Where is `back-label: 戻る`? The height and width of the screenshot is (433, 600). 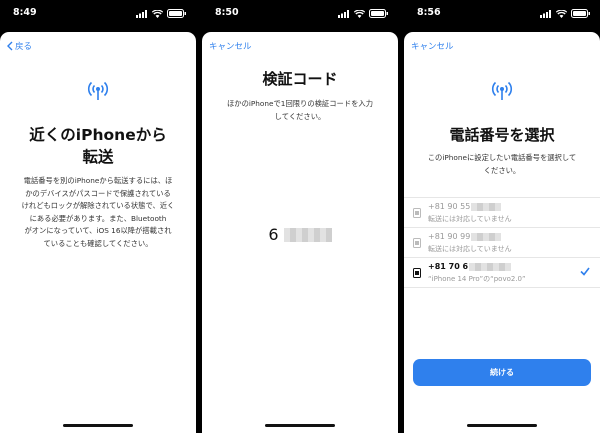 back-label: 戻る is located at coordinates (24, 47).